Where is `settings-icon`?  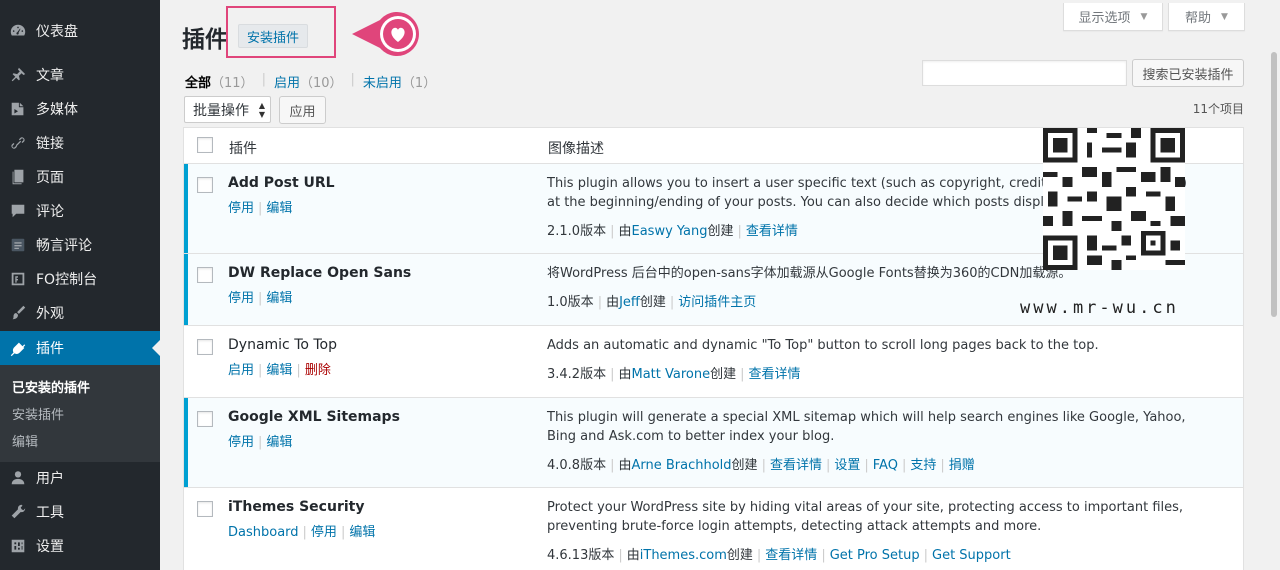 settings-icon is located at coordinates (18, 546).